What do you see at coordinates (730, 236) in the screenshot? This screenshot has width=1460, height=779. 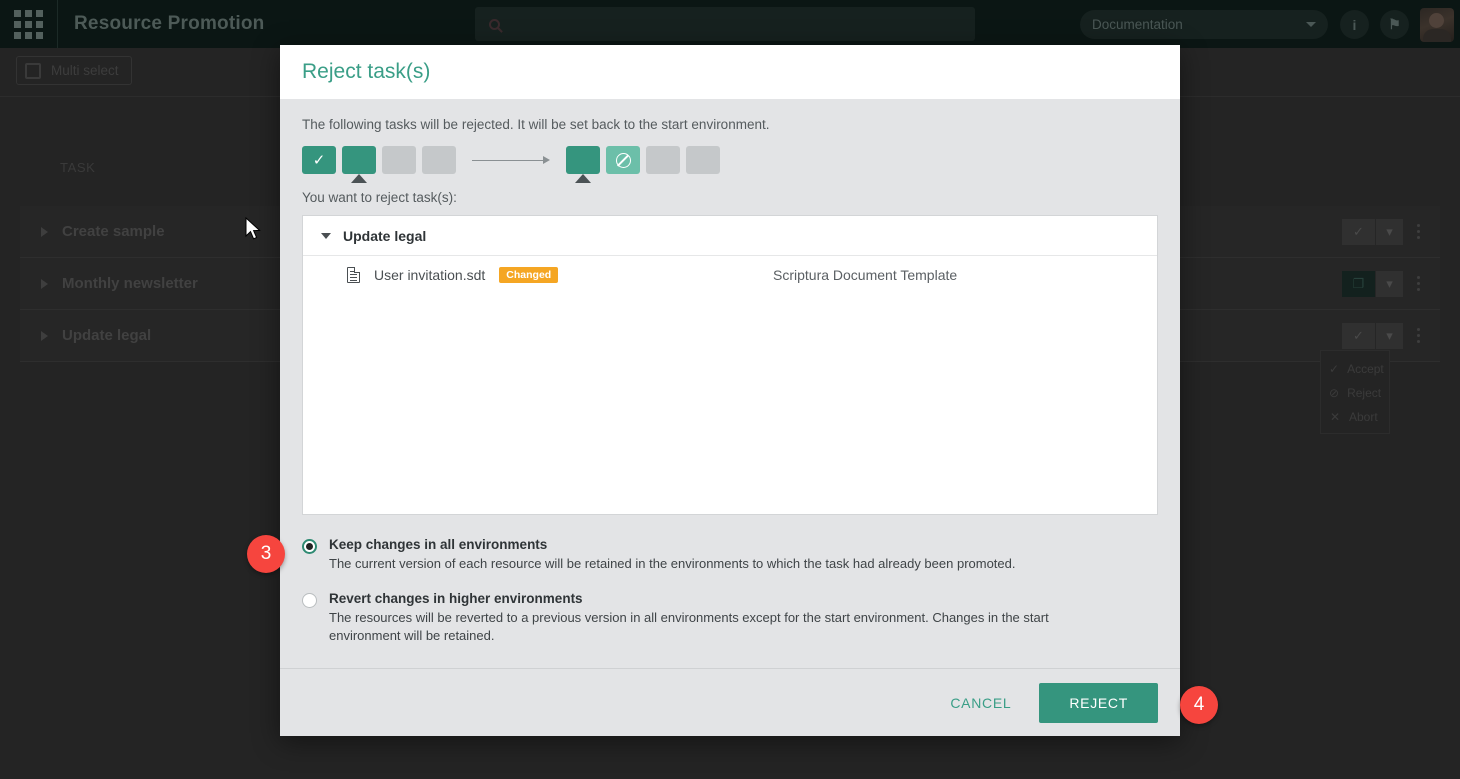 I see `task-group-header: Update legal` at bounding box center [730, 236].